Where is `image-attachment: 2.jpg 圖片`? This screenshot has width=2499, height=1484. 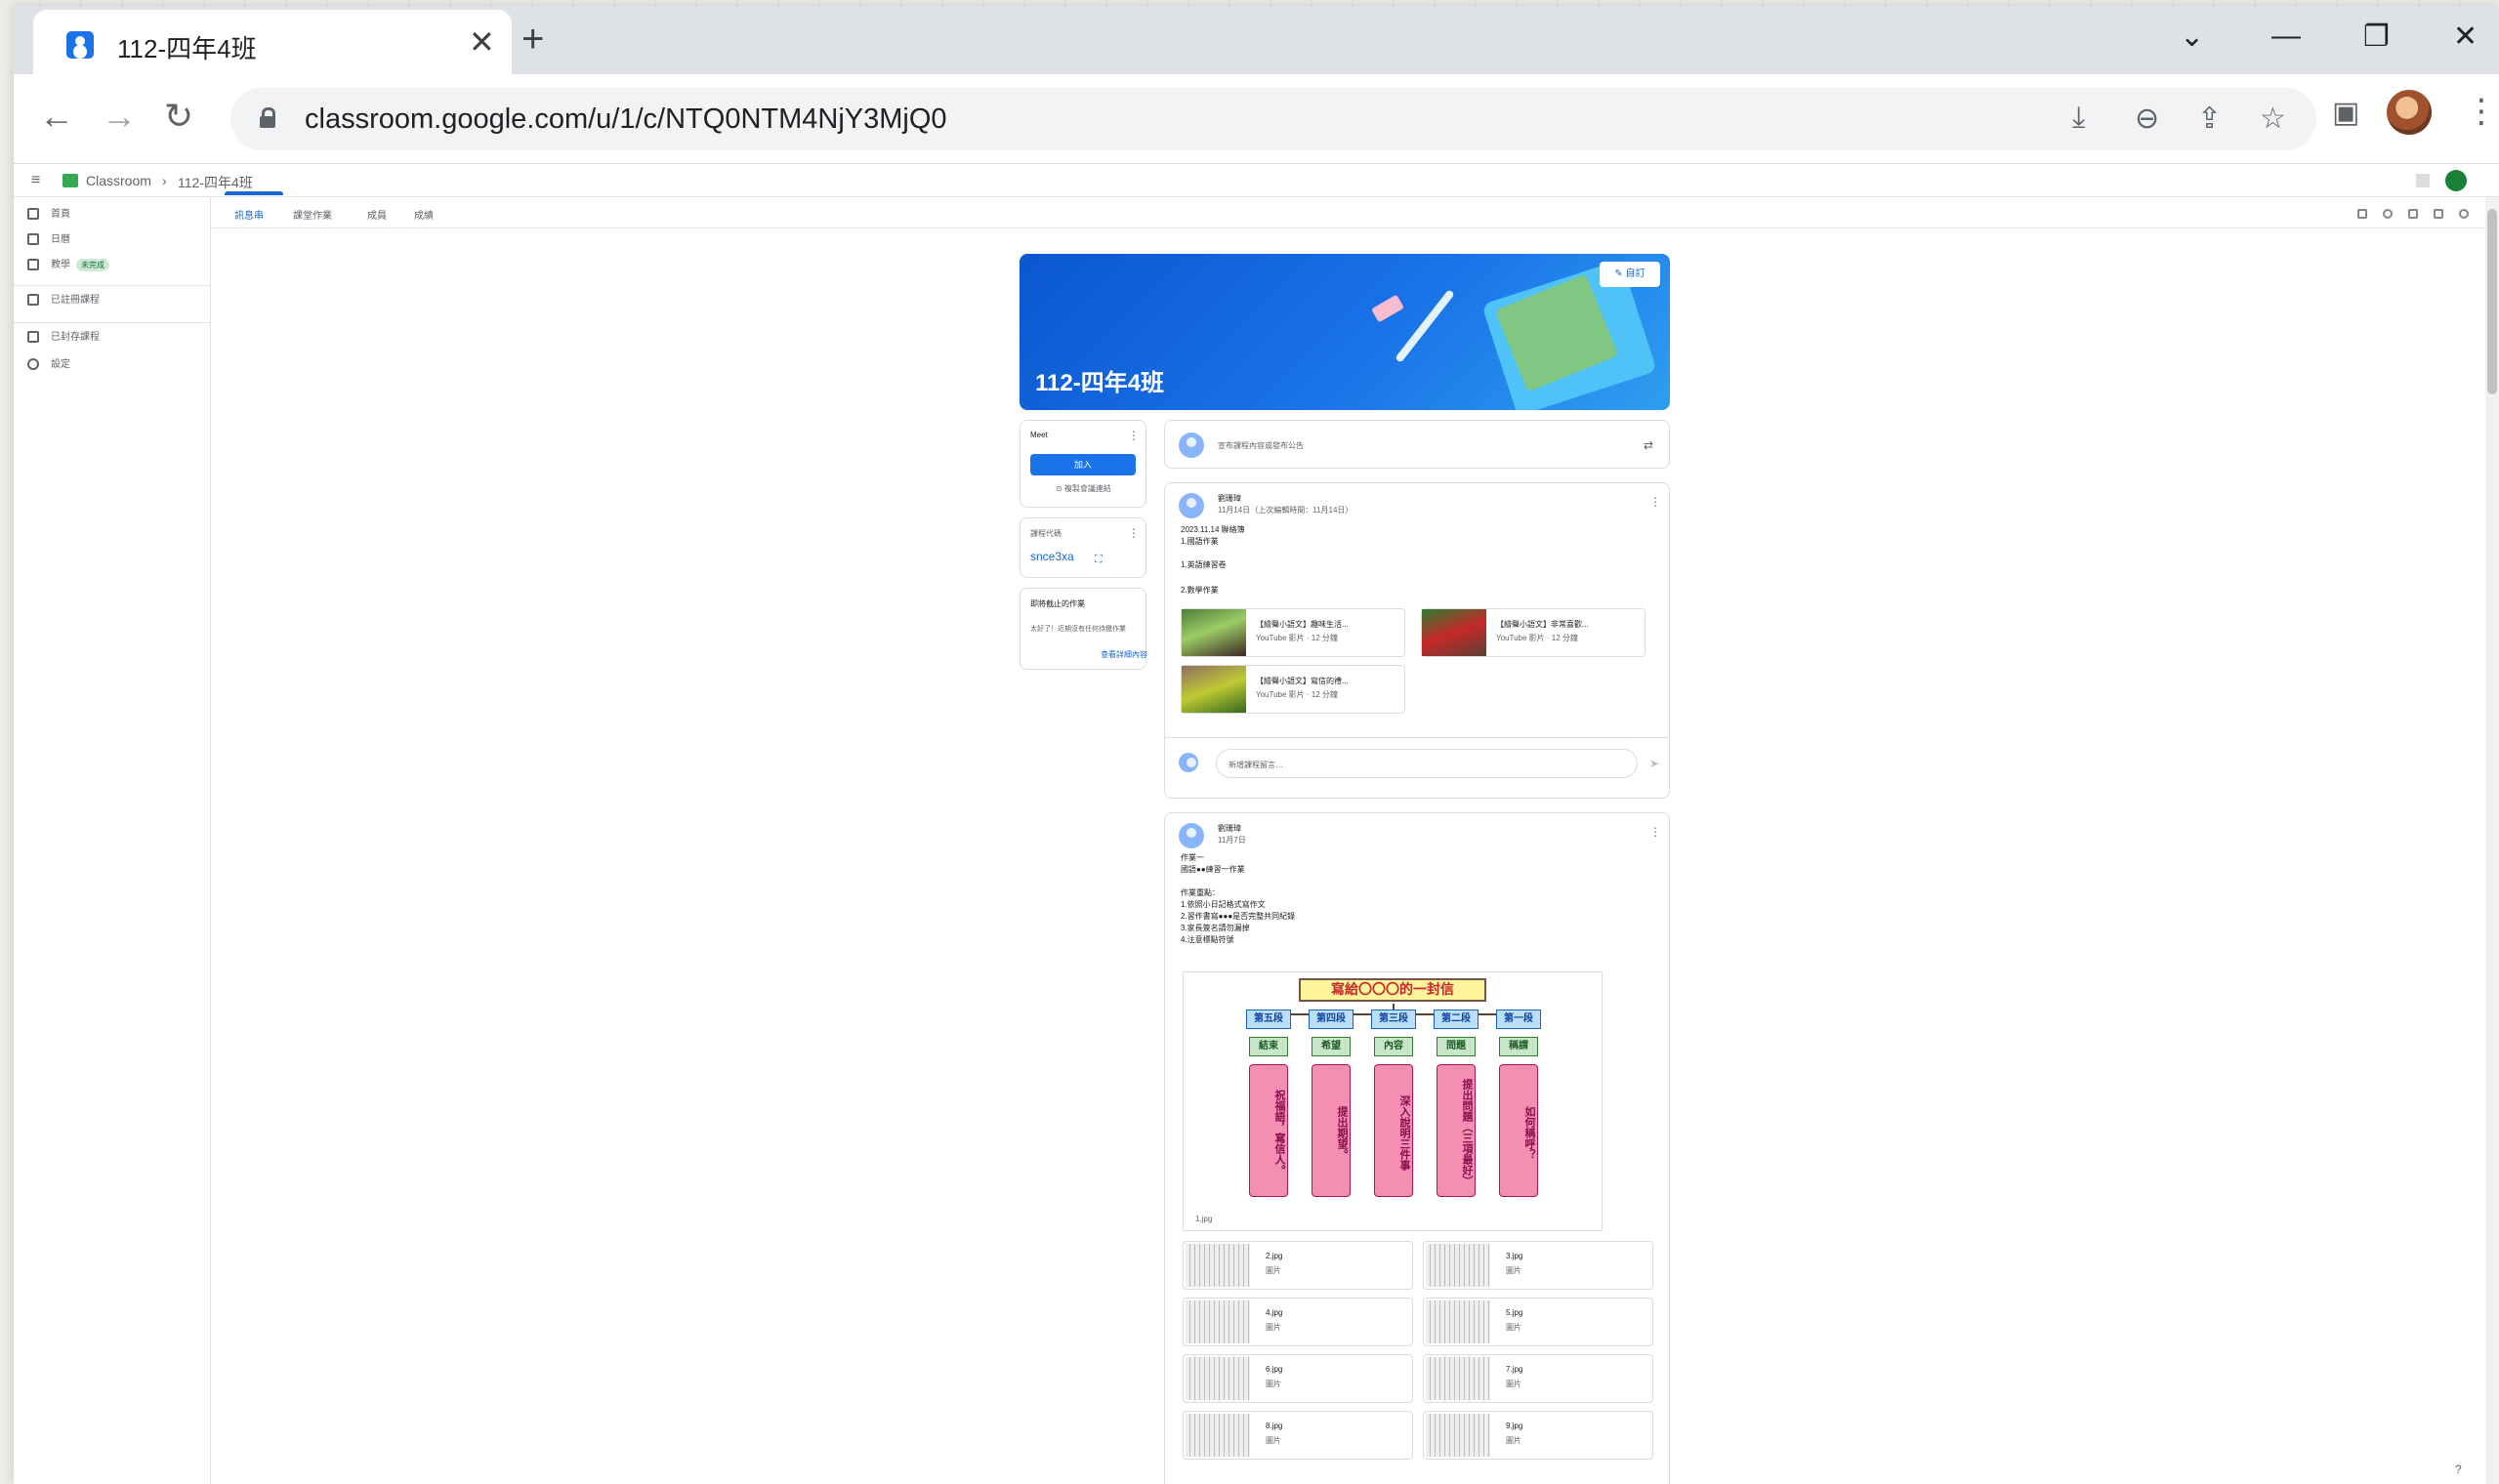
image-attachment: 2.jpg 圖片 is located at coordinates (1298, 1266).